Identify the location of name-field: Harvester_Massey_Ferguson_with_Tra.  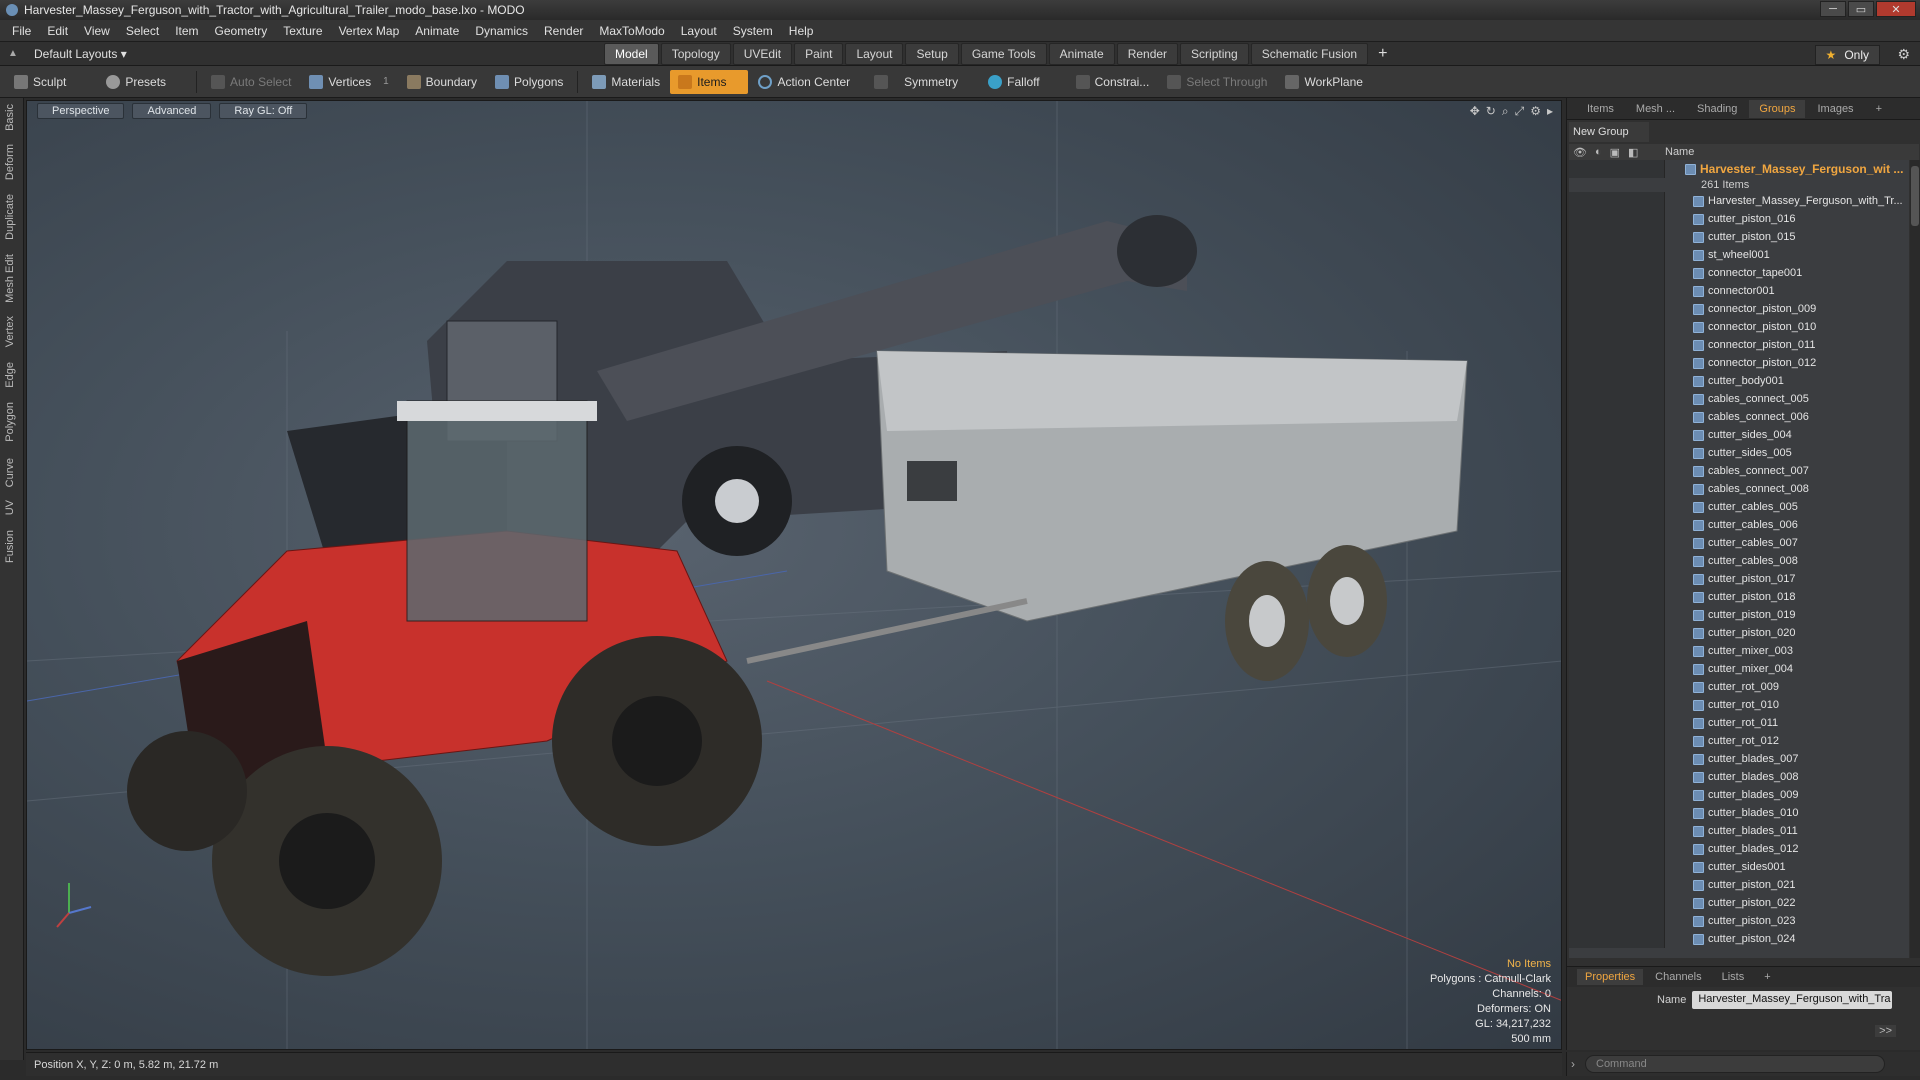
(1792, 1000).